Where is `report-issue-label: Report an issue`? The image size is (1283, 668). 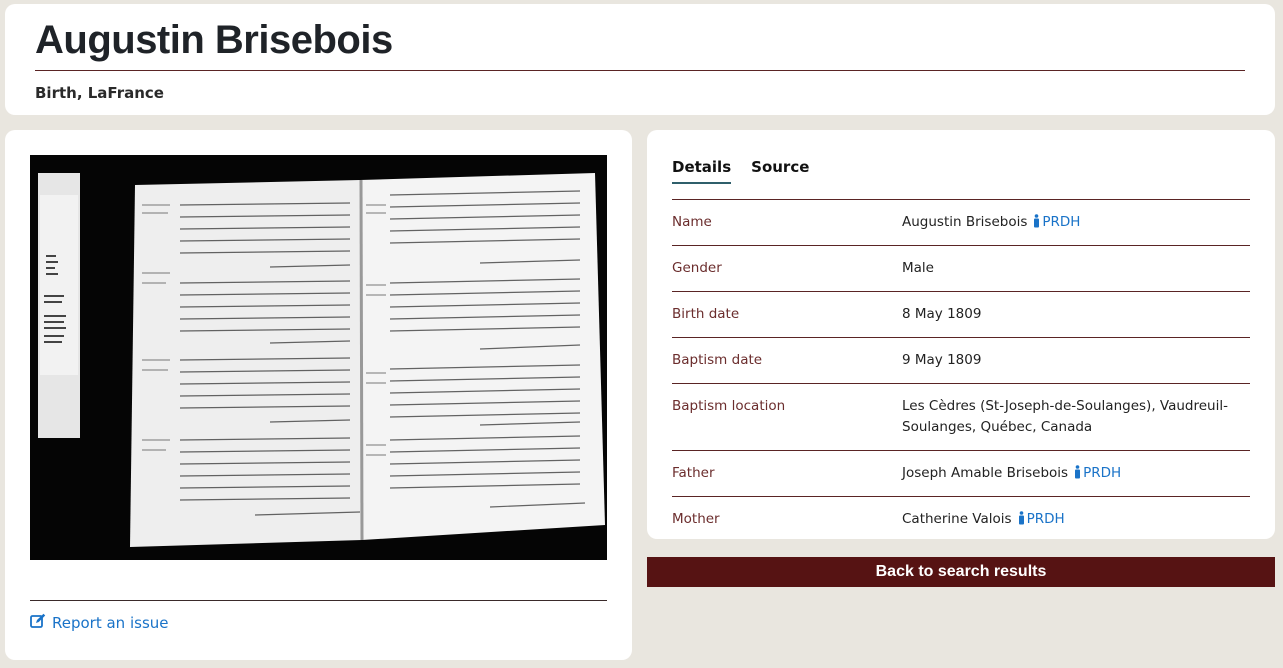
report-issue-label: Report an issue is located at coordinates (110, 623).